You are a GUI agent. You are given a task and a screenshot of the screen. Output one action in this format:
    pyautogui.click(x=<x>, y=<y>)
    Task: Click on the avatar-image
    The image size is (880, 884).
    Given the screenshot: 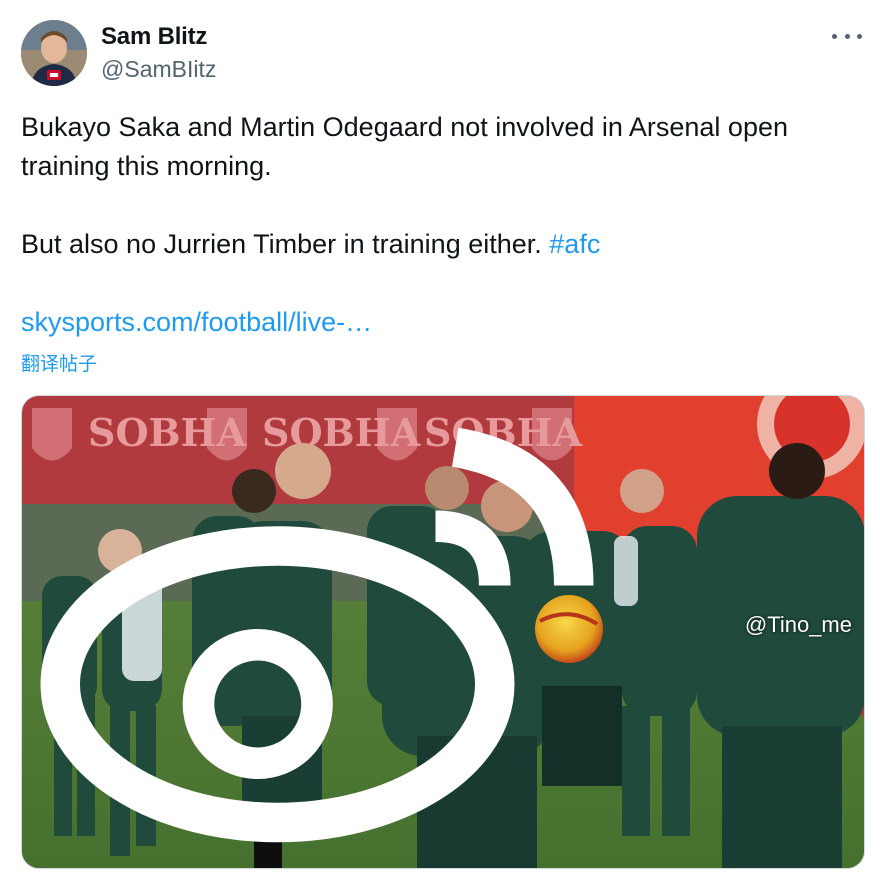 What is the action you would take?
    pyautogui.click(x=54, y=53)
    